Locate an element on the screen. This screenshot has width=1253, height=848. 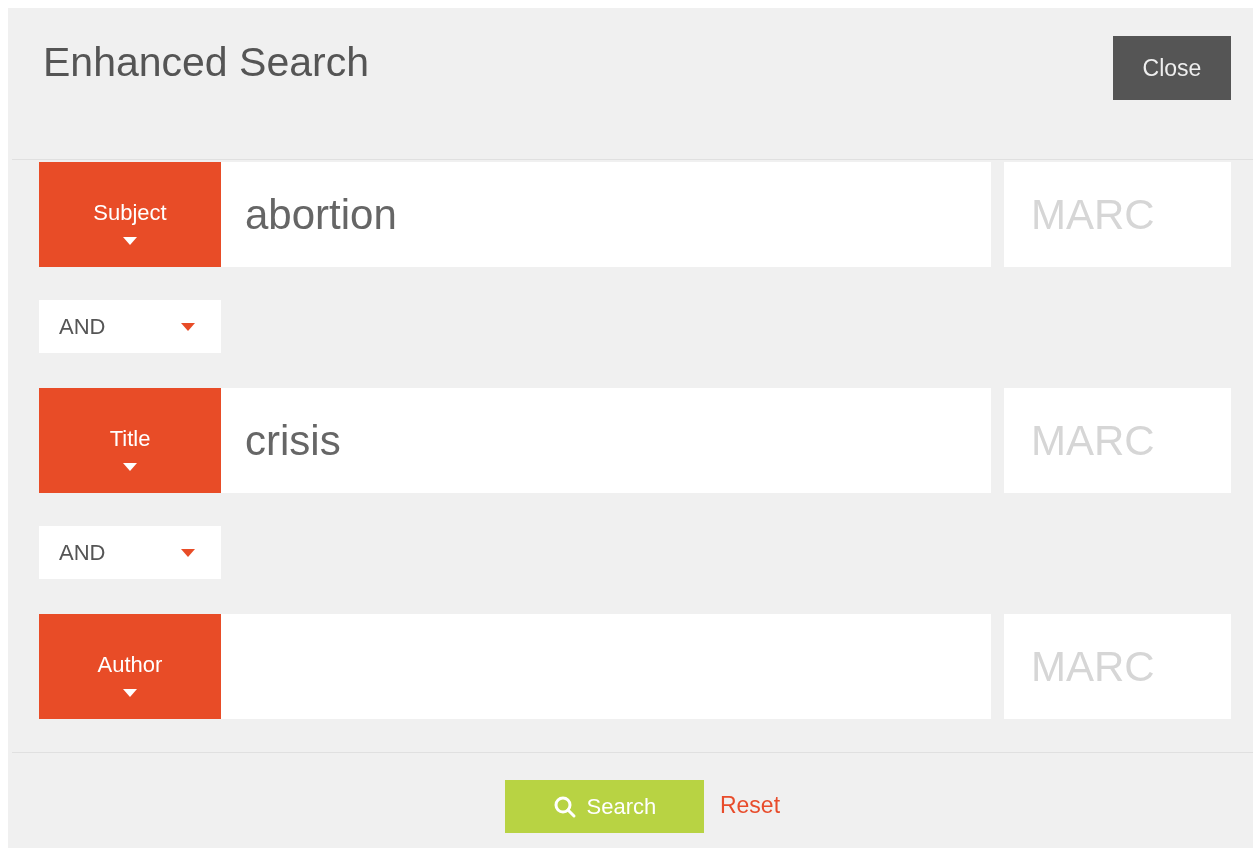
search-term-input: abortion is located at coordinates (606, 214).